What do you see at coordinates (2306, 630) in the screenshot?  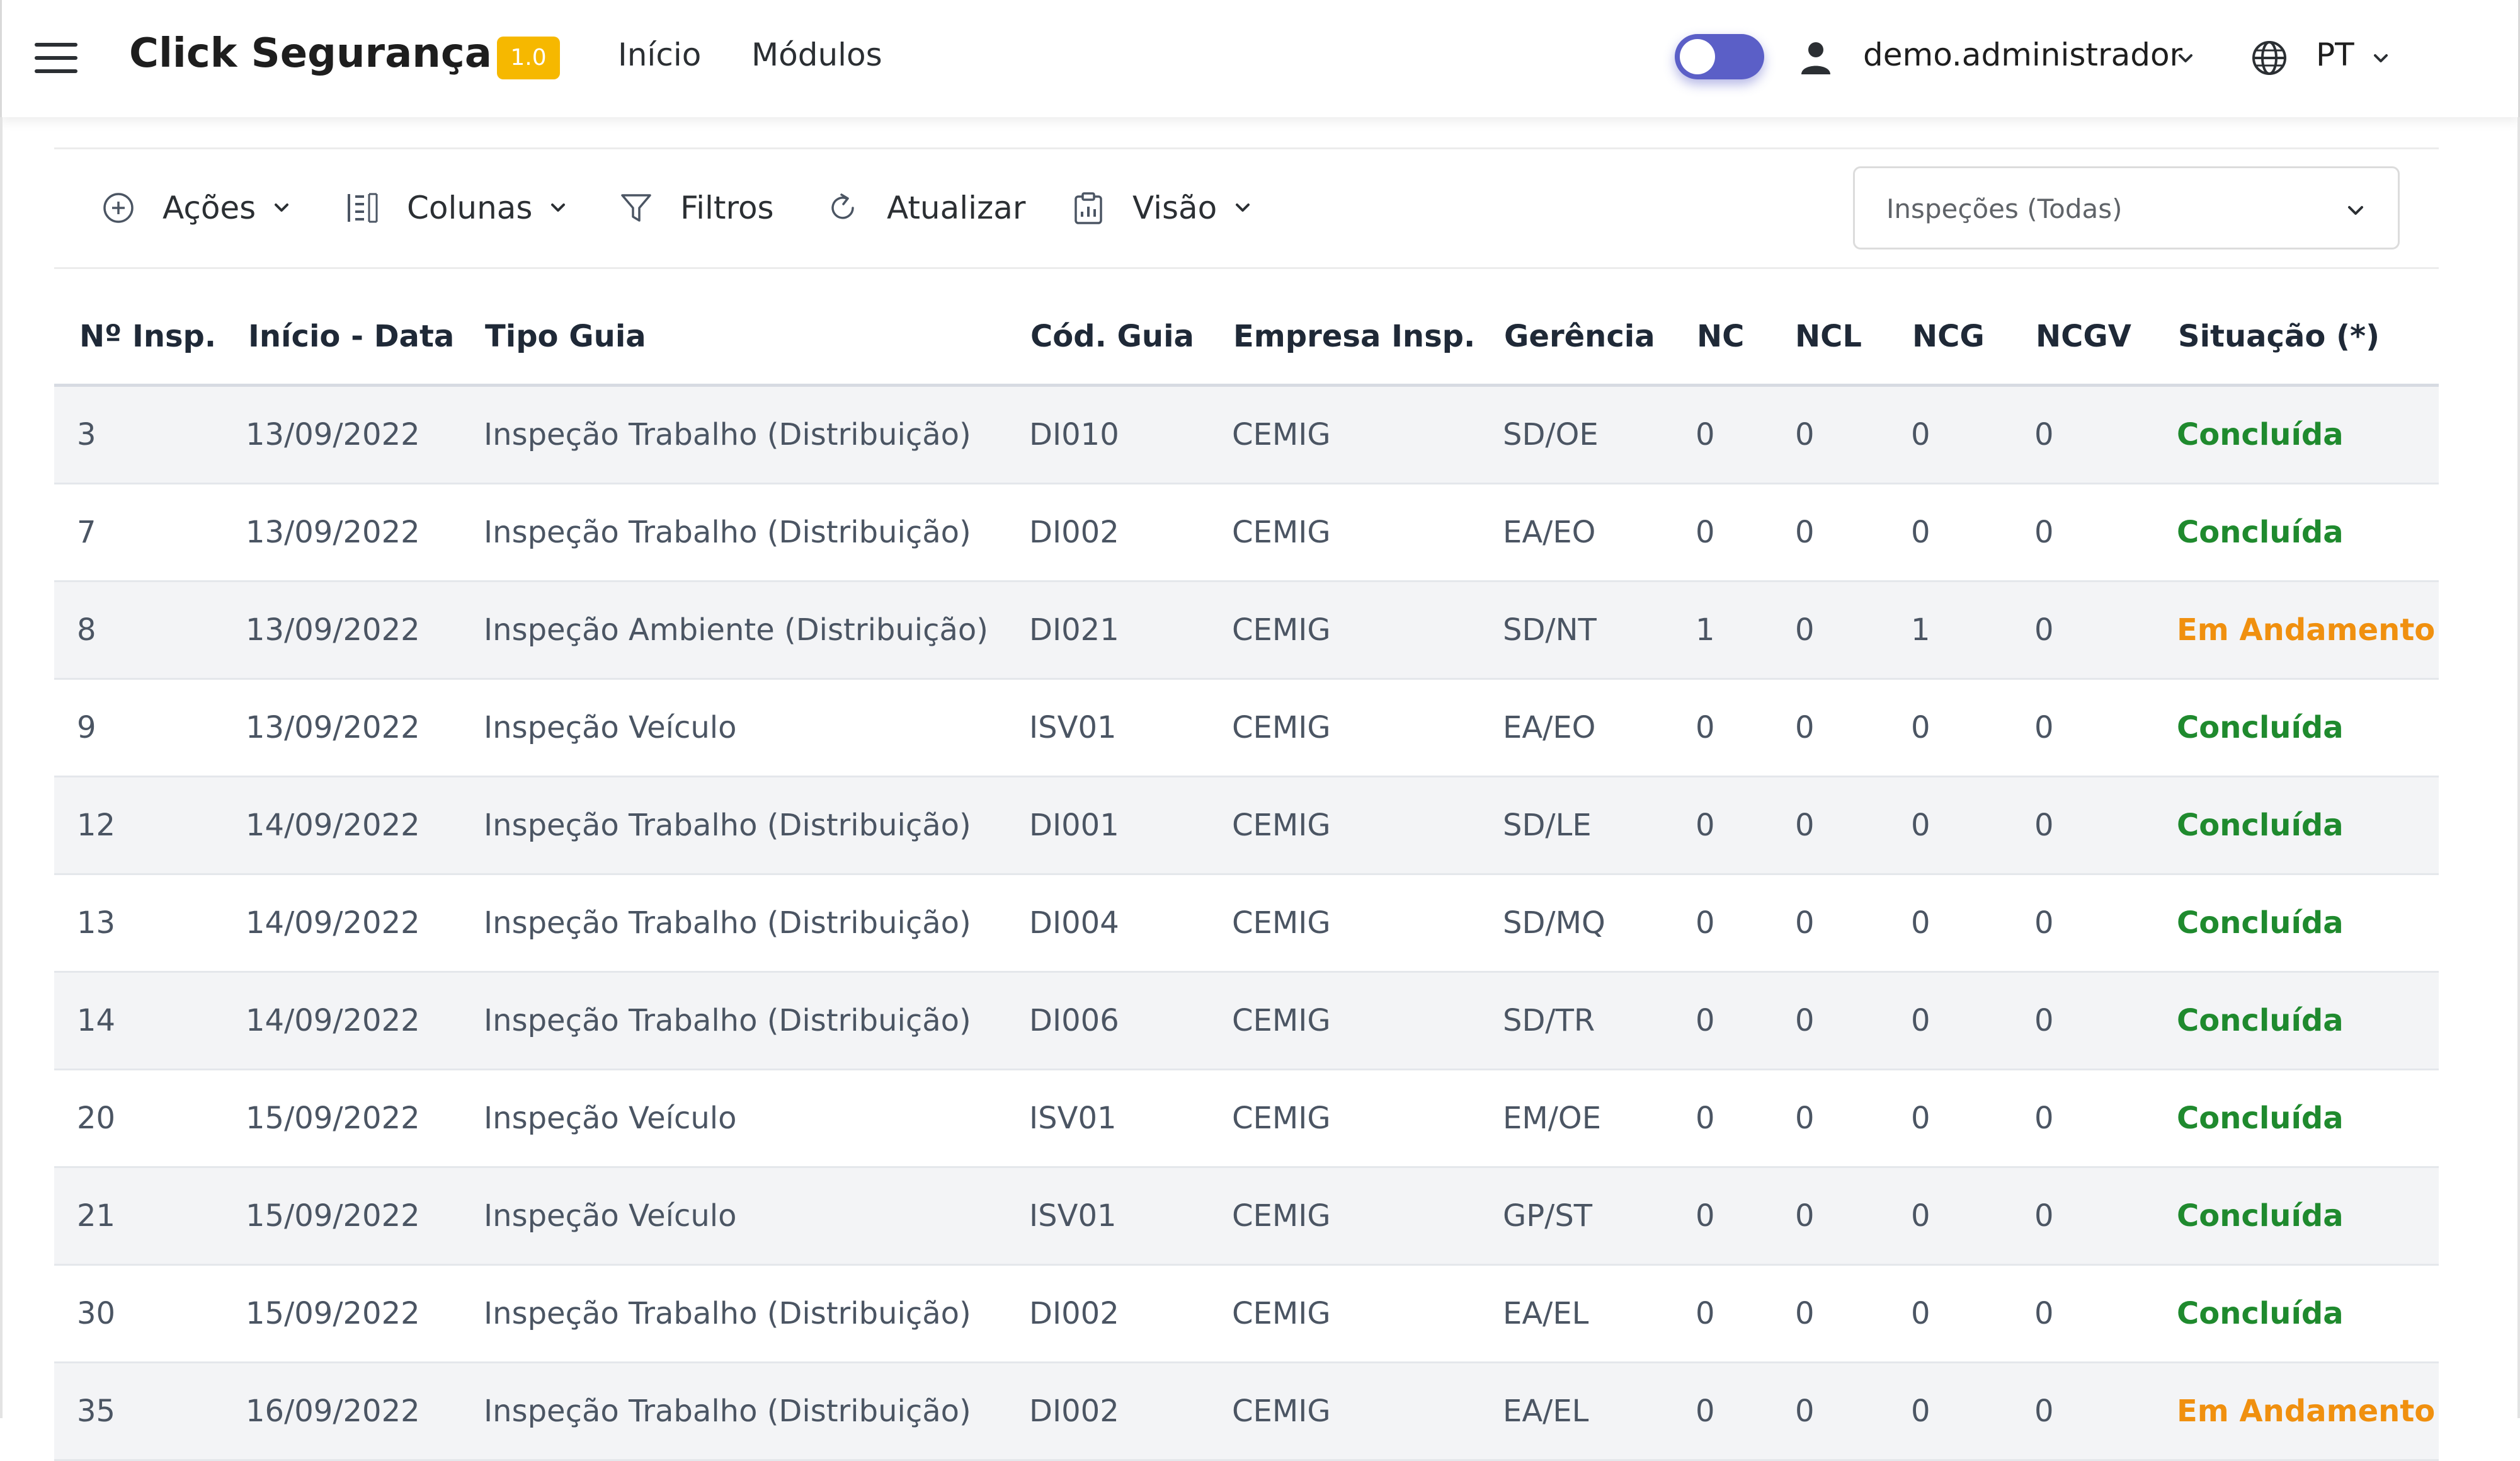 I see `status-badge: Em Andamento` at bounding box center [2306, 630].